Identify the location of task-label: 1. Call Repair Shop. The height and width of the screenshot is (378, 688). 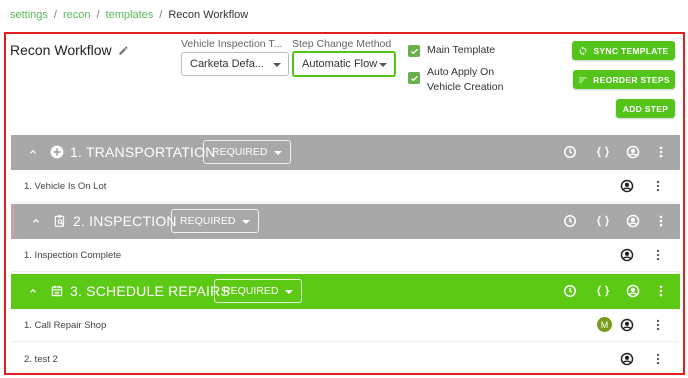
(65, 325).